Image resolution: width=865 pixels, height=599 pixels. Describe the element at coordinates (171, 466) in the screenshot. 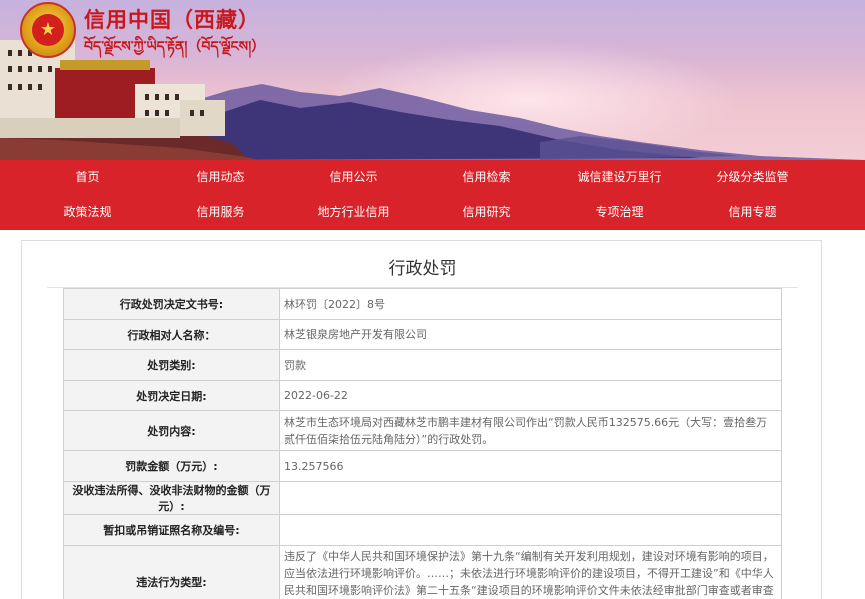

I see `row-label: 罚款金额（万元）:` at that location.